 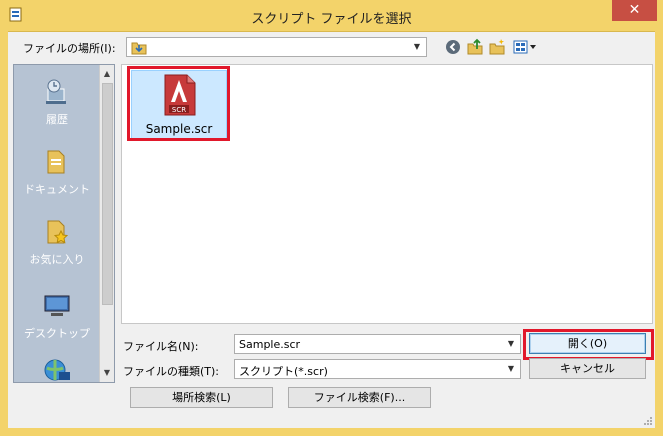 What do you see at coordinates (201, 397) in the screenshot?
I see `place-search-button: 場所検索(L)` at bounding box center [201, 397].